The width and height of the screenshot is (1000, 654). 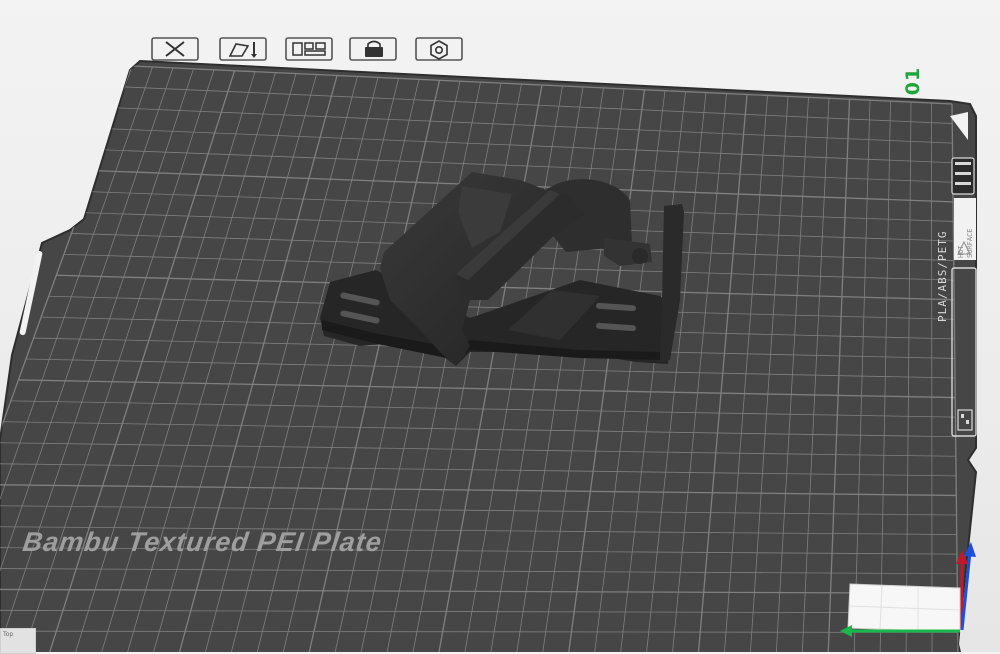 What do you see at coordinates (8, 634) in the screenshot?
I see `view-top-label: Top` at bounding box center [8, 634].